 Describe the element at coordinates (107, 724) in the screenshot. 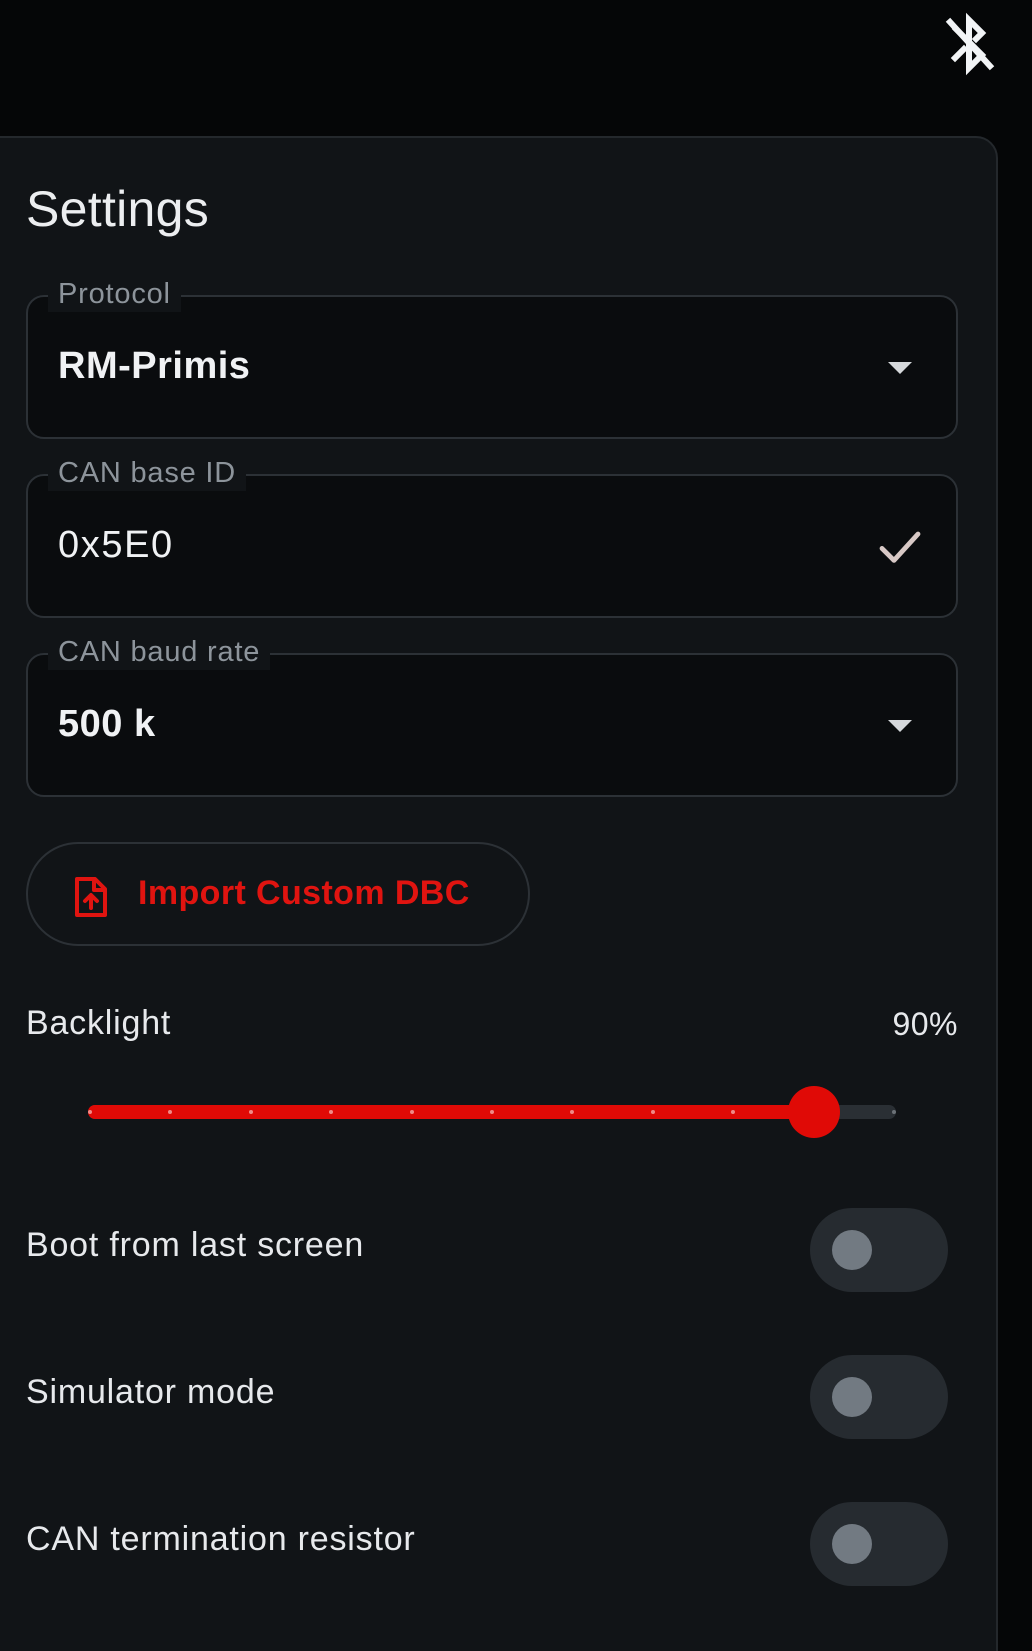

I see `can-baud-rate-value: 500 k` at that location.